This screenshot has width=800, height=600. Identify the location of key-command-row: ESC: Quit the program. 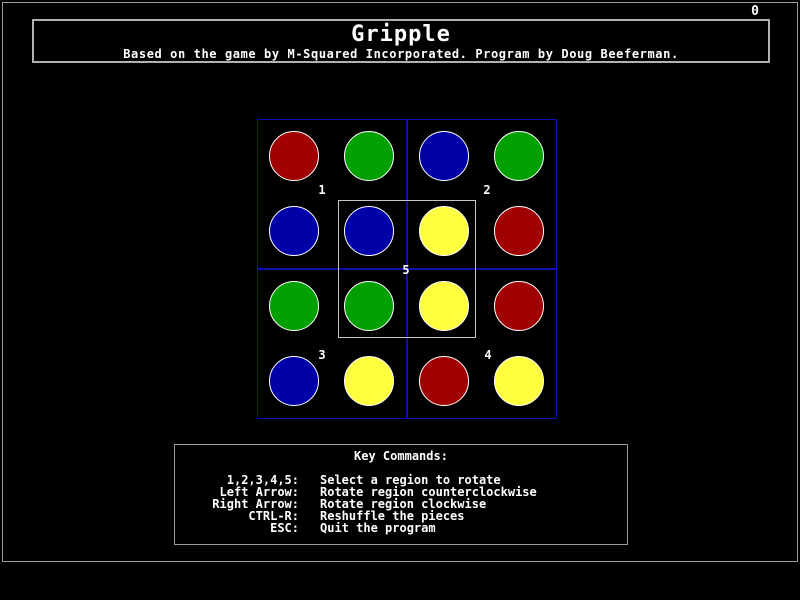
(401, 528).